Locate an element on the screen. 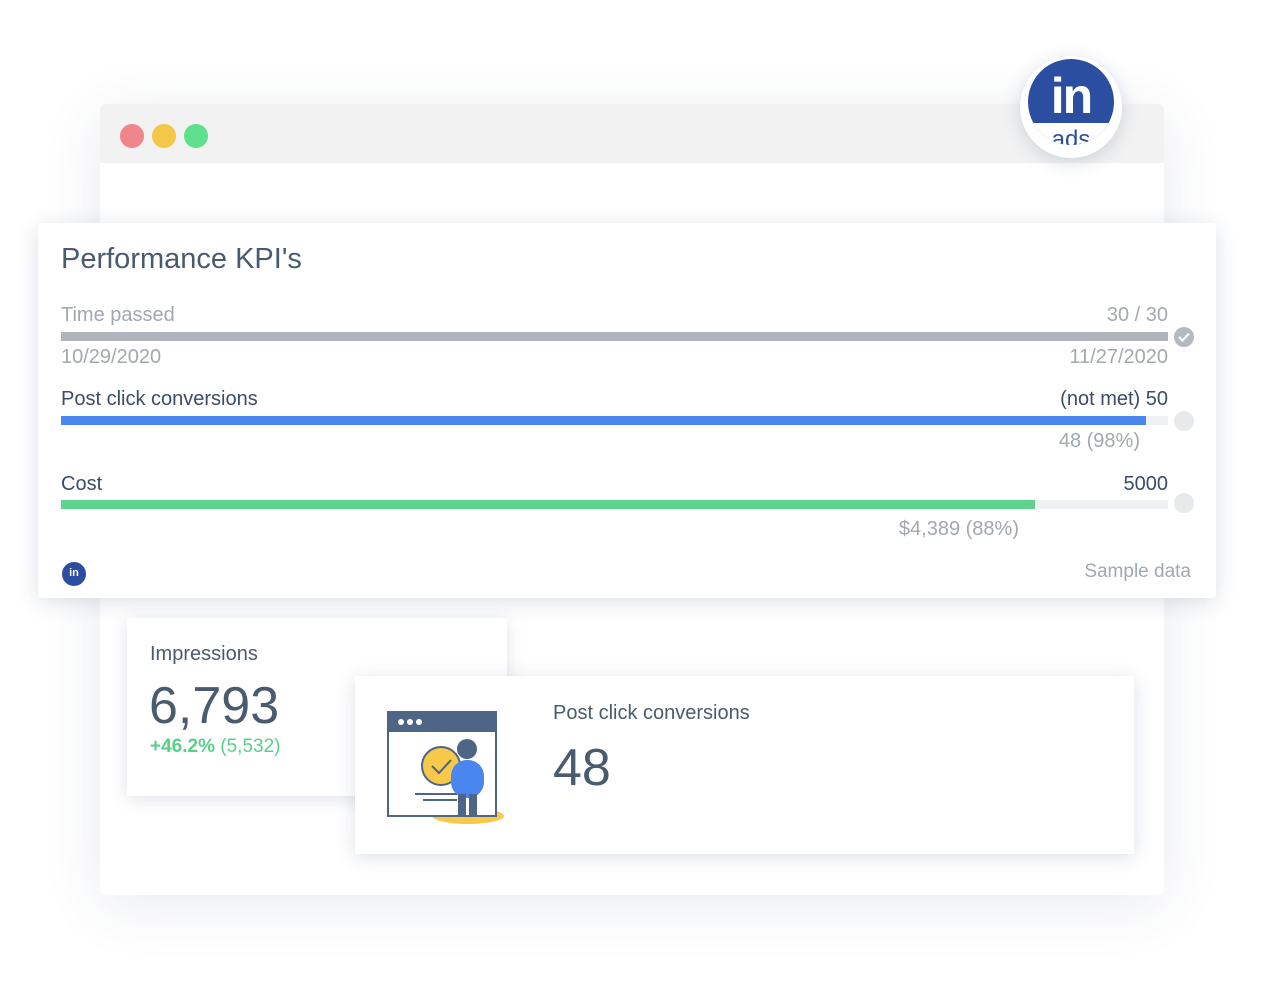  cost-current: $4,389 (88%) is located at coordinates (958, 529).